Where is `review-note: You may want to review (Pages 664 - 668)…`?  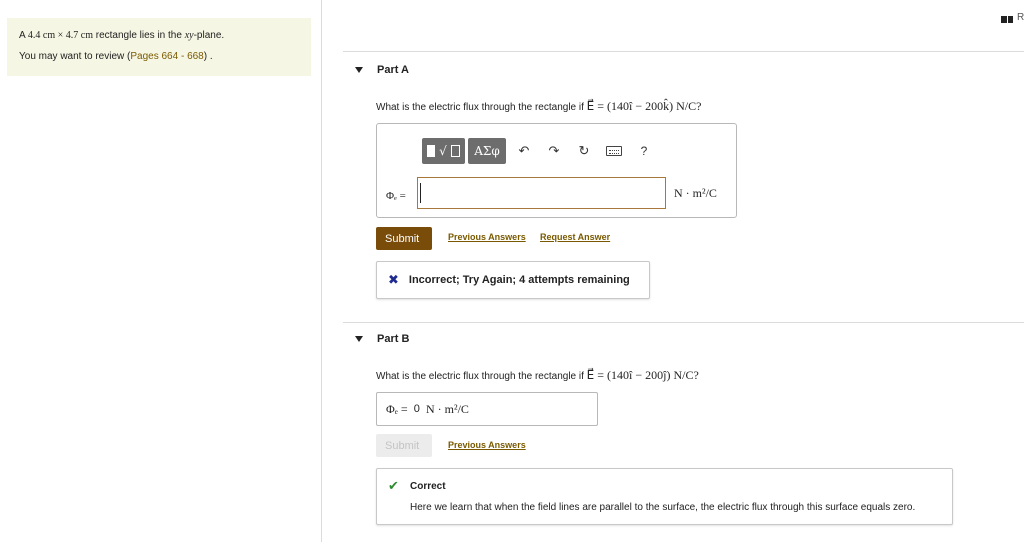
review-note: You may want to review (Pages 664 - 668)… is located at coordinates (159, 56).